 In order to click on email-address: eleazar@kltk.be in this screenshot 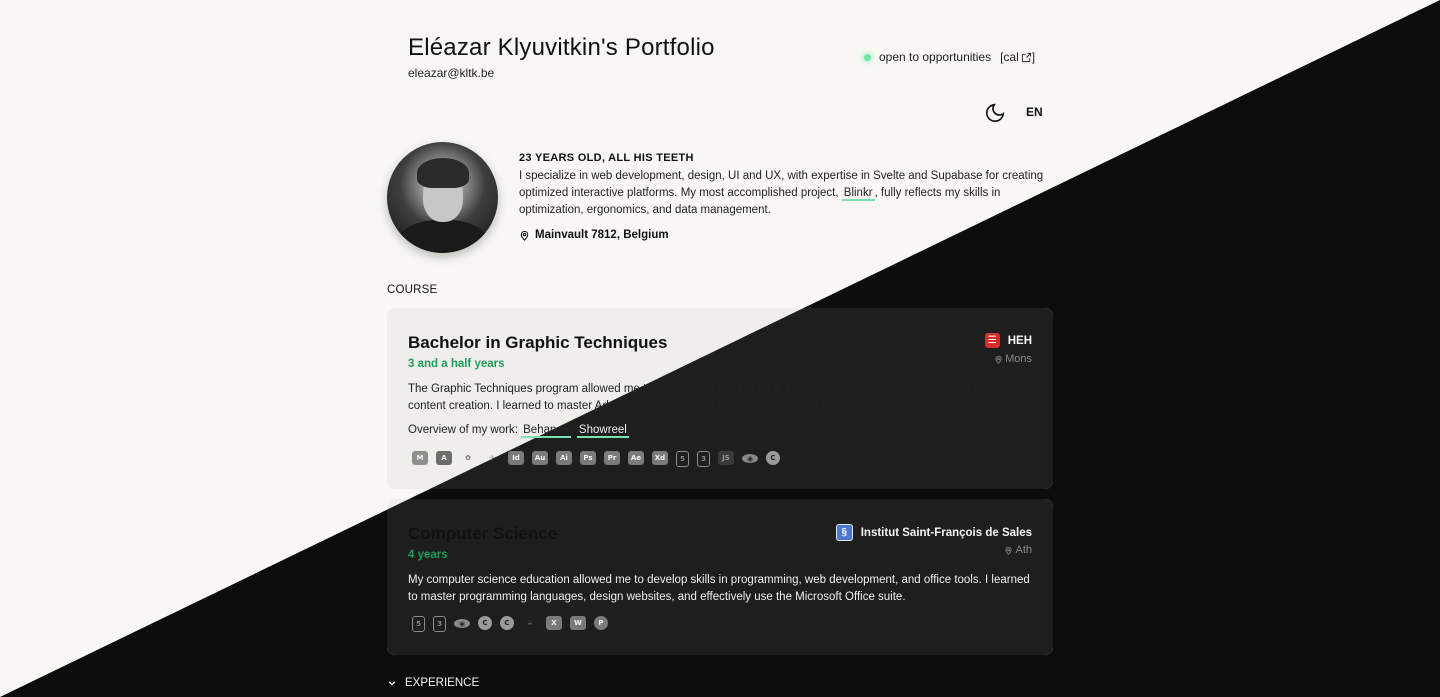, I will do `click(451, 73)`.